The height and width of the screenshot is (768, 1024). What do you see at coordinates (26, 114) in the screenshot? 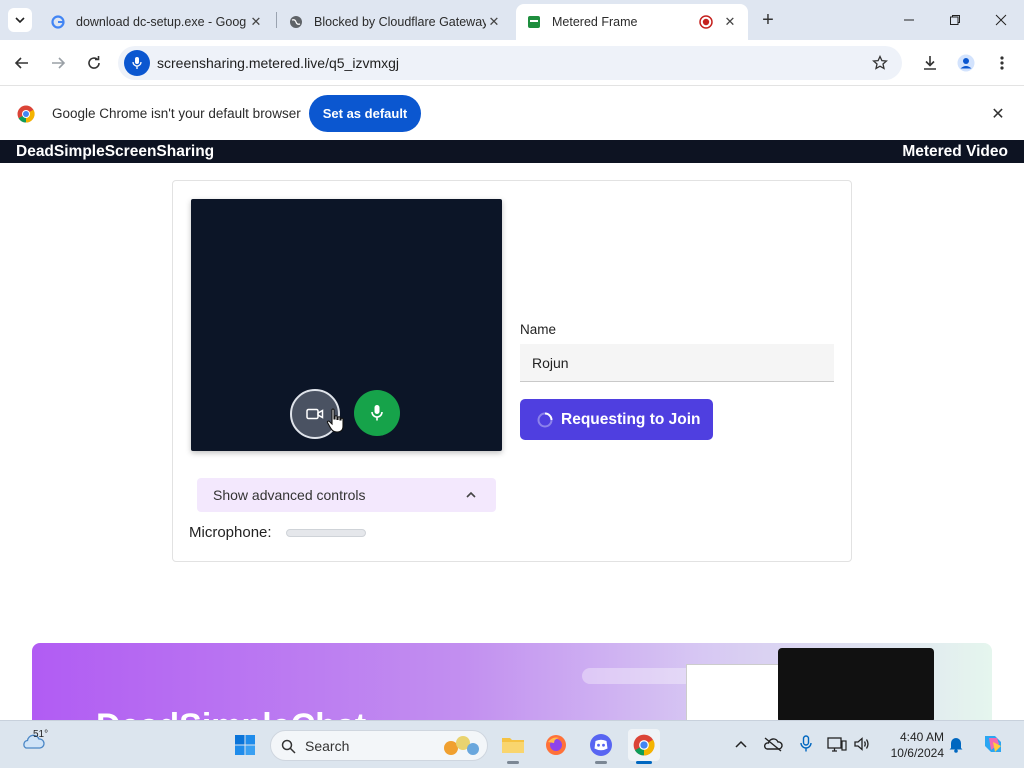
I see `chrome-logo-icon` at bounding box center [26, 114].